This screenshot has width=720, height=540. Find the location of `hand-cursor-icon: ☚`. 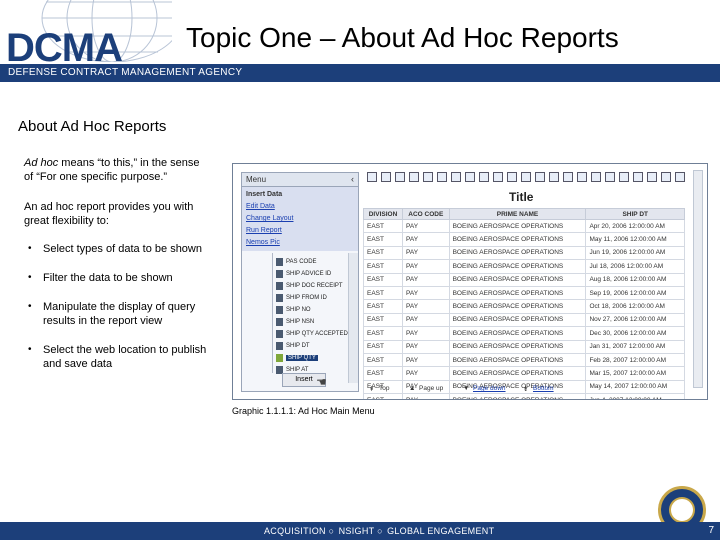

hand-cursor-icon: ☚ is located at coordinates (321, 382).